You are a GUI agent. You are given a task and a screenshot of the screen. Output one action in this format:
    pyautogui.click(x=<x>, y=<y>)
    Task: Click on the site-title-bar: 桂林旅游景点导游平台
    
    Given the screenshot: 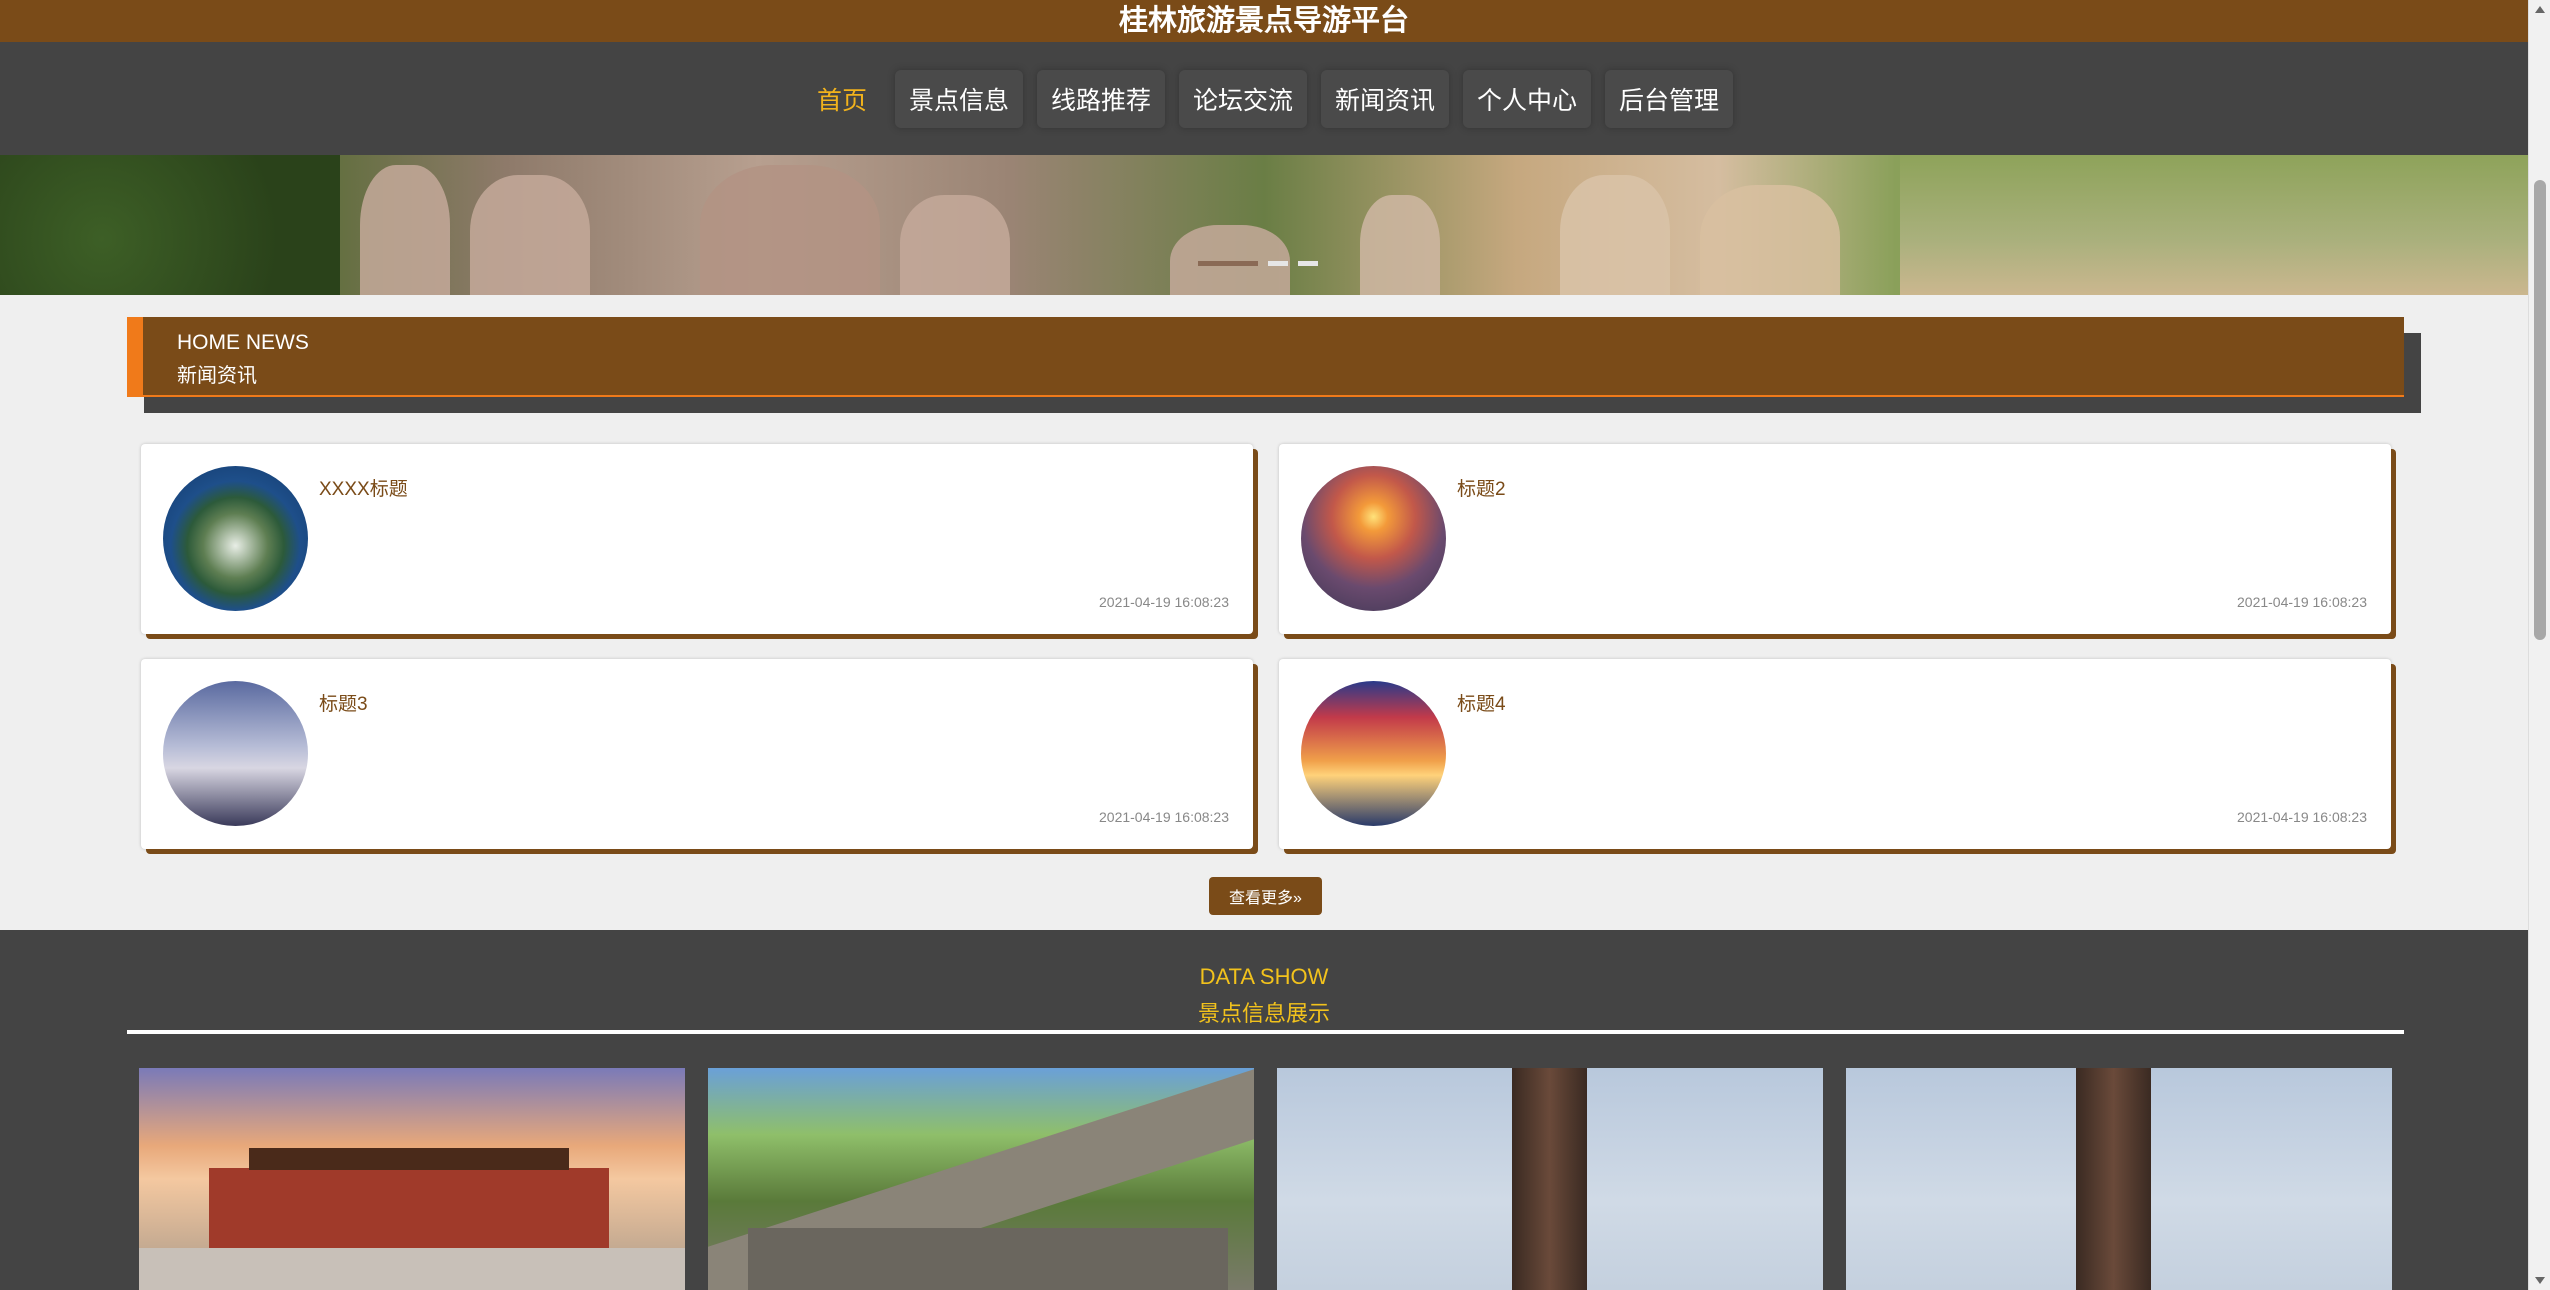 What is the action you would take?
    pyautogui.click(x=1264, y=21)
    